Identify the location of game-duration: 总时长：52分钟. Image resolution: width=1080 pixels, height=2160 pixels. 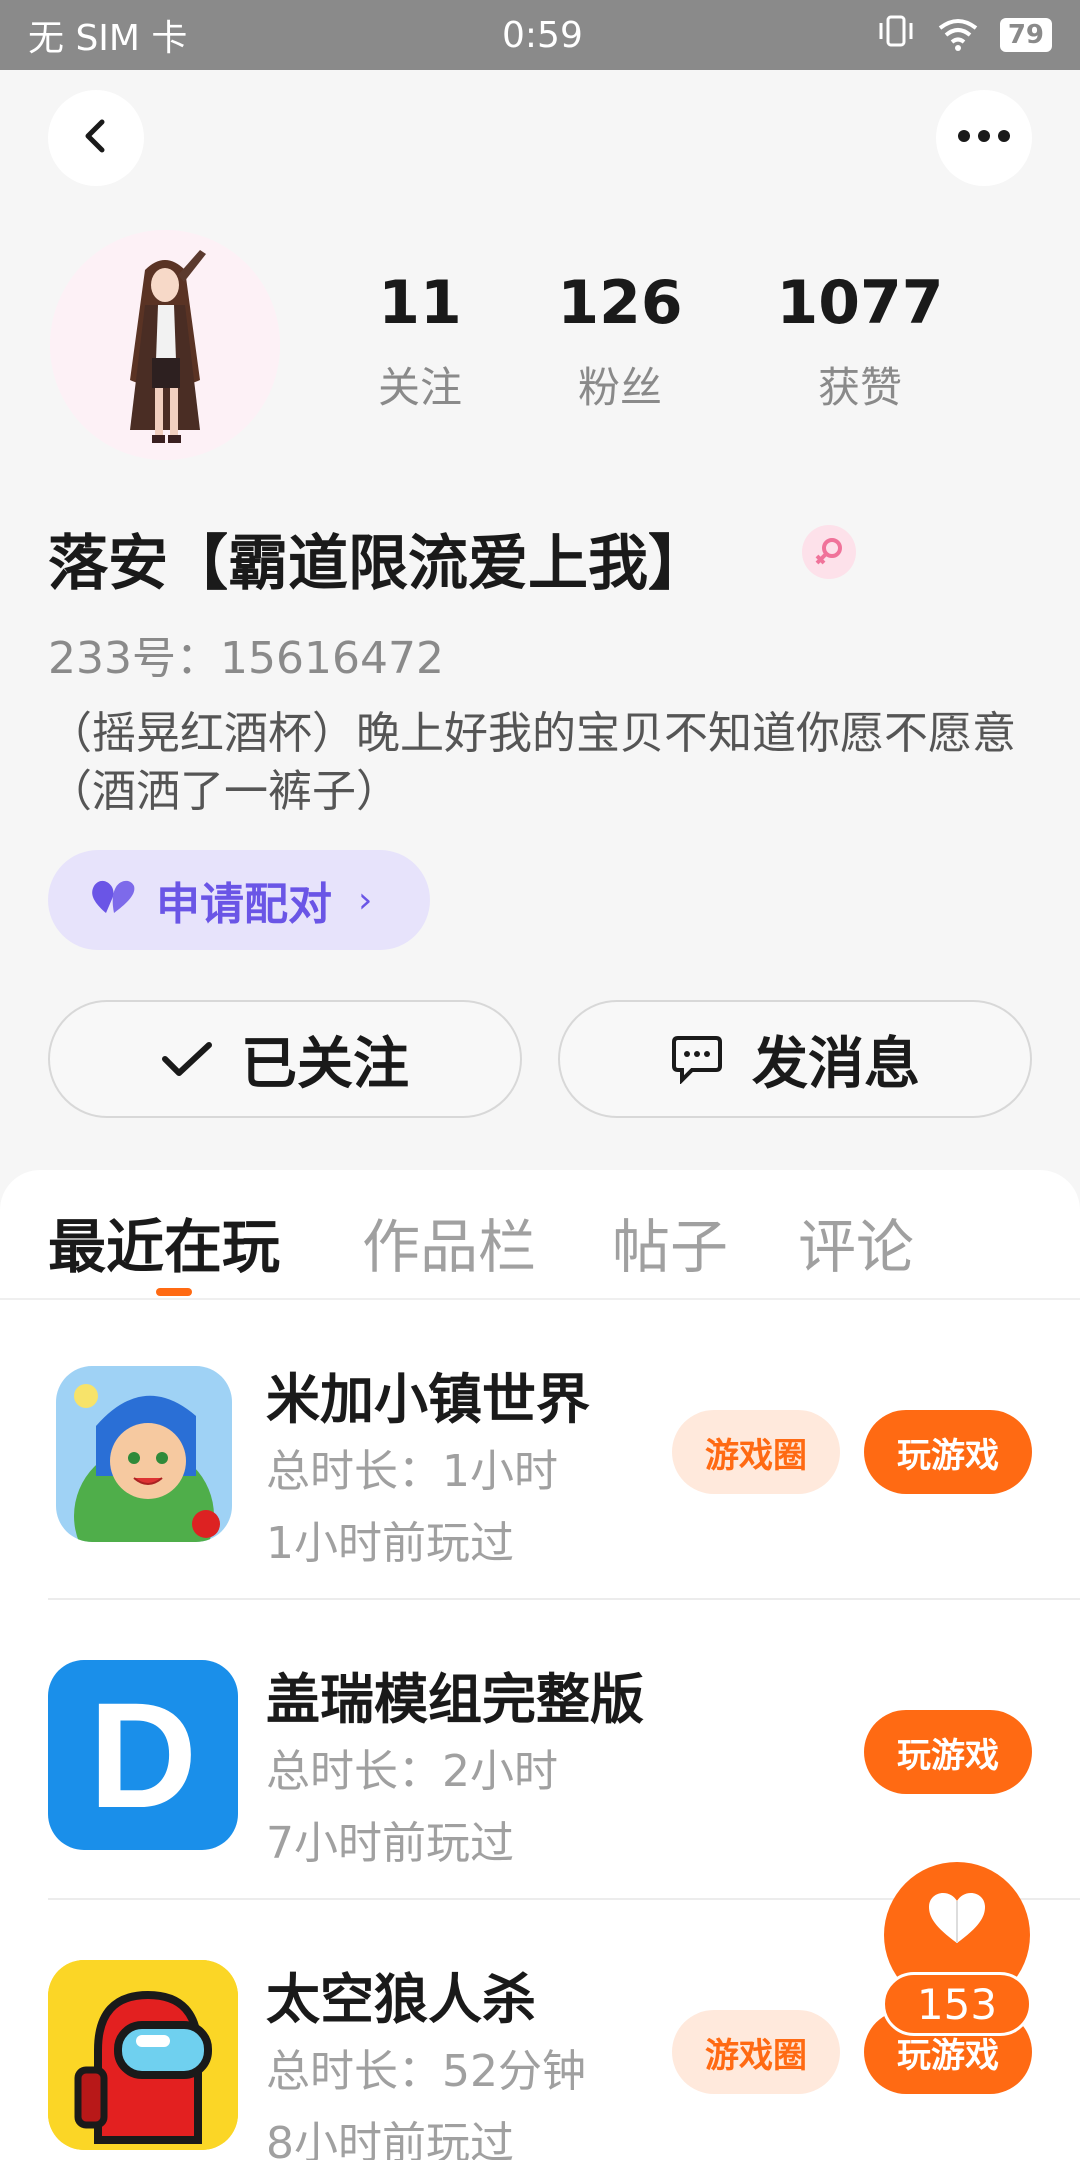
(426, 2071).